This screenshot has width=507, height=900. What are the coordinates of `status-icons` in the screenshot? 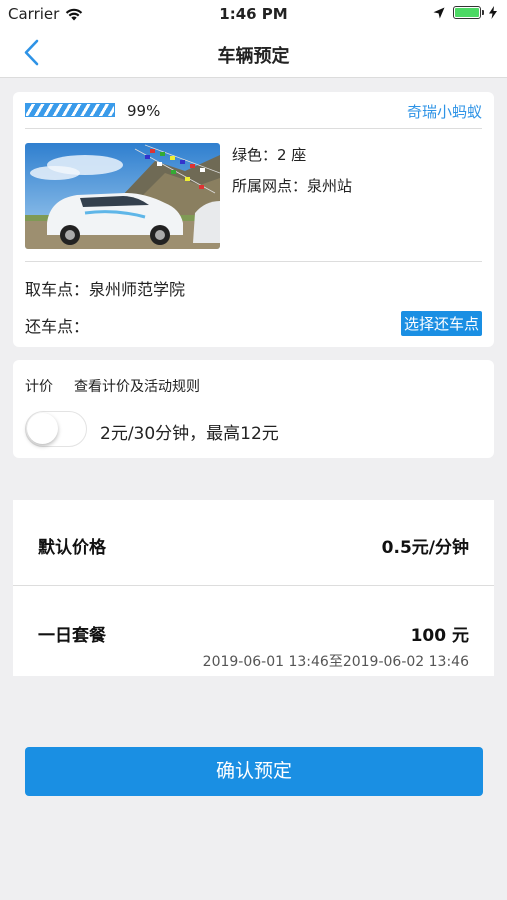 It's located at (465, 12).